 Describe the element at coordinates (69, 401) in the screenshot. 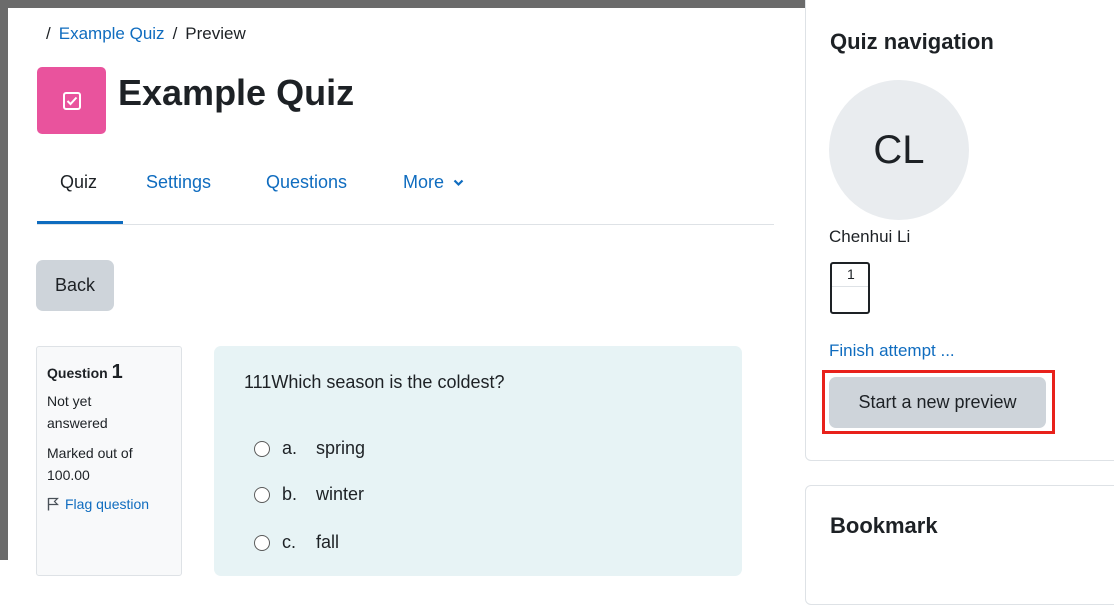

I see `question-status-line1: Not yet` at that location.